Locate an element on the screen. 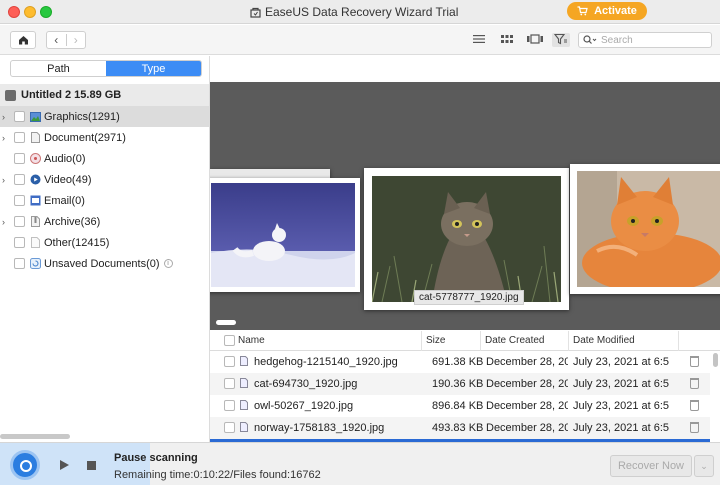 This screenshot has height=485, width=720. tab-path: Path is located at coordinates (58, 68).